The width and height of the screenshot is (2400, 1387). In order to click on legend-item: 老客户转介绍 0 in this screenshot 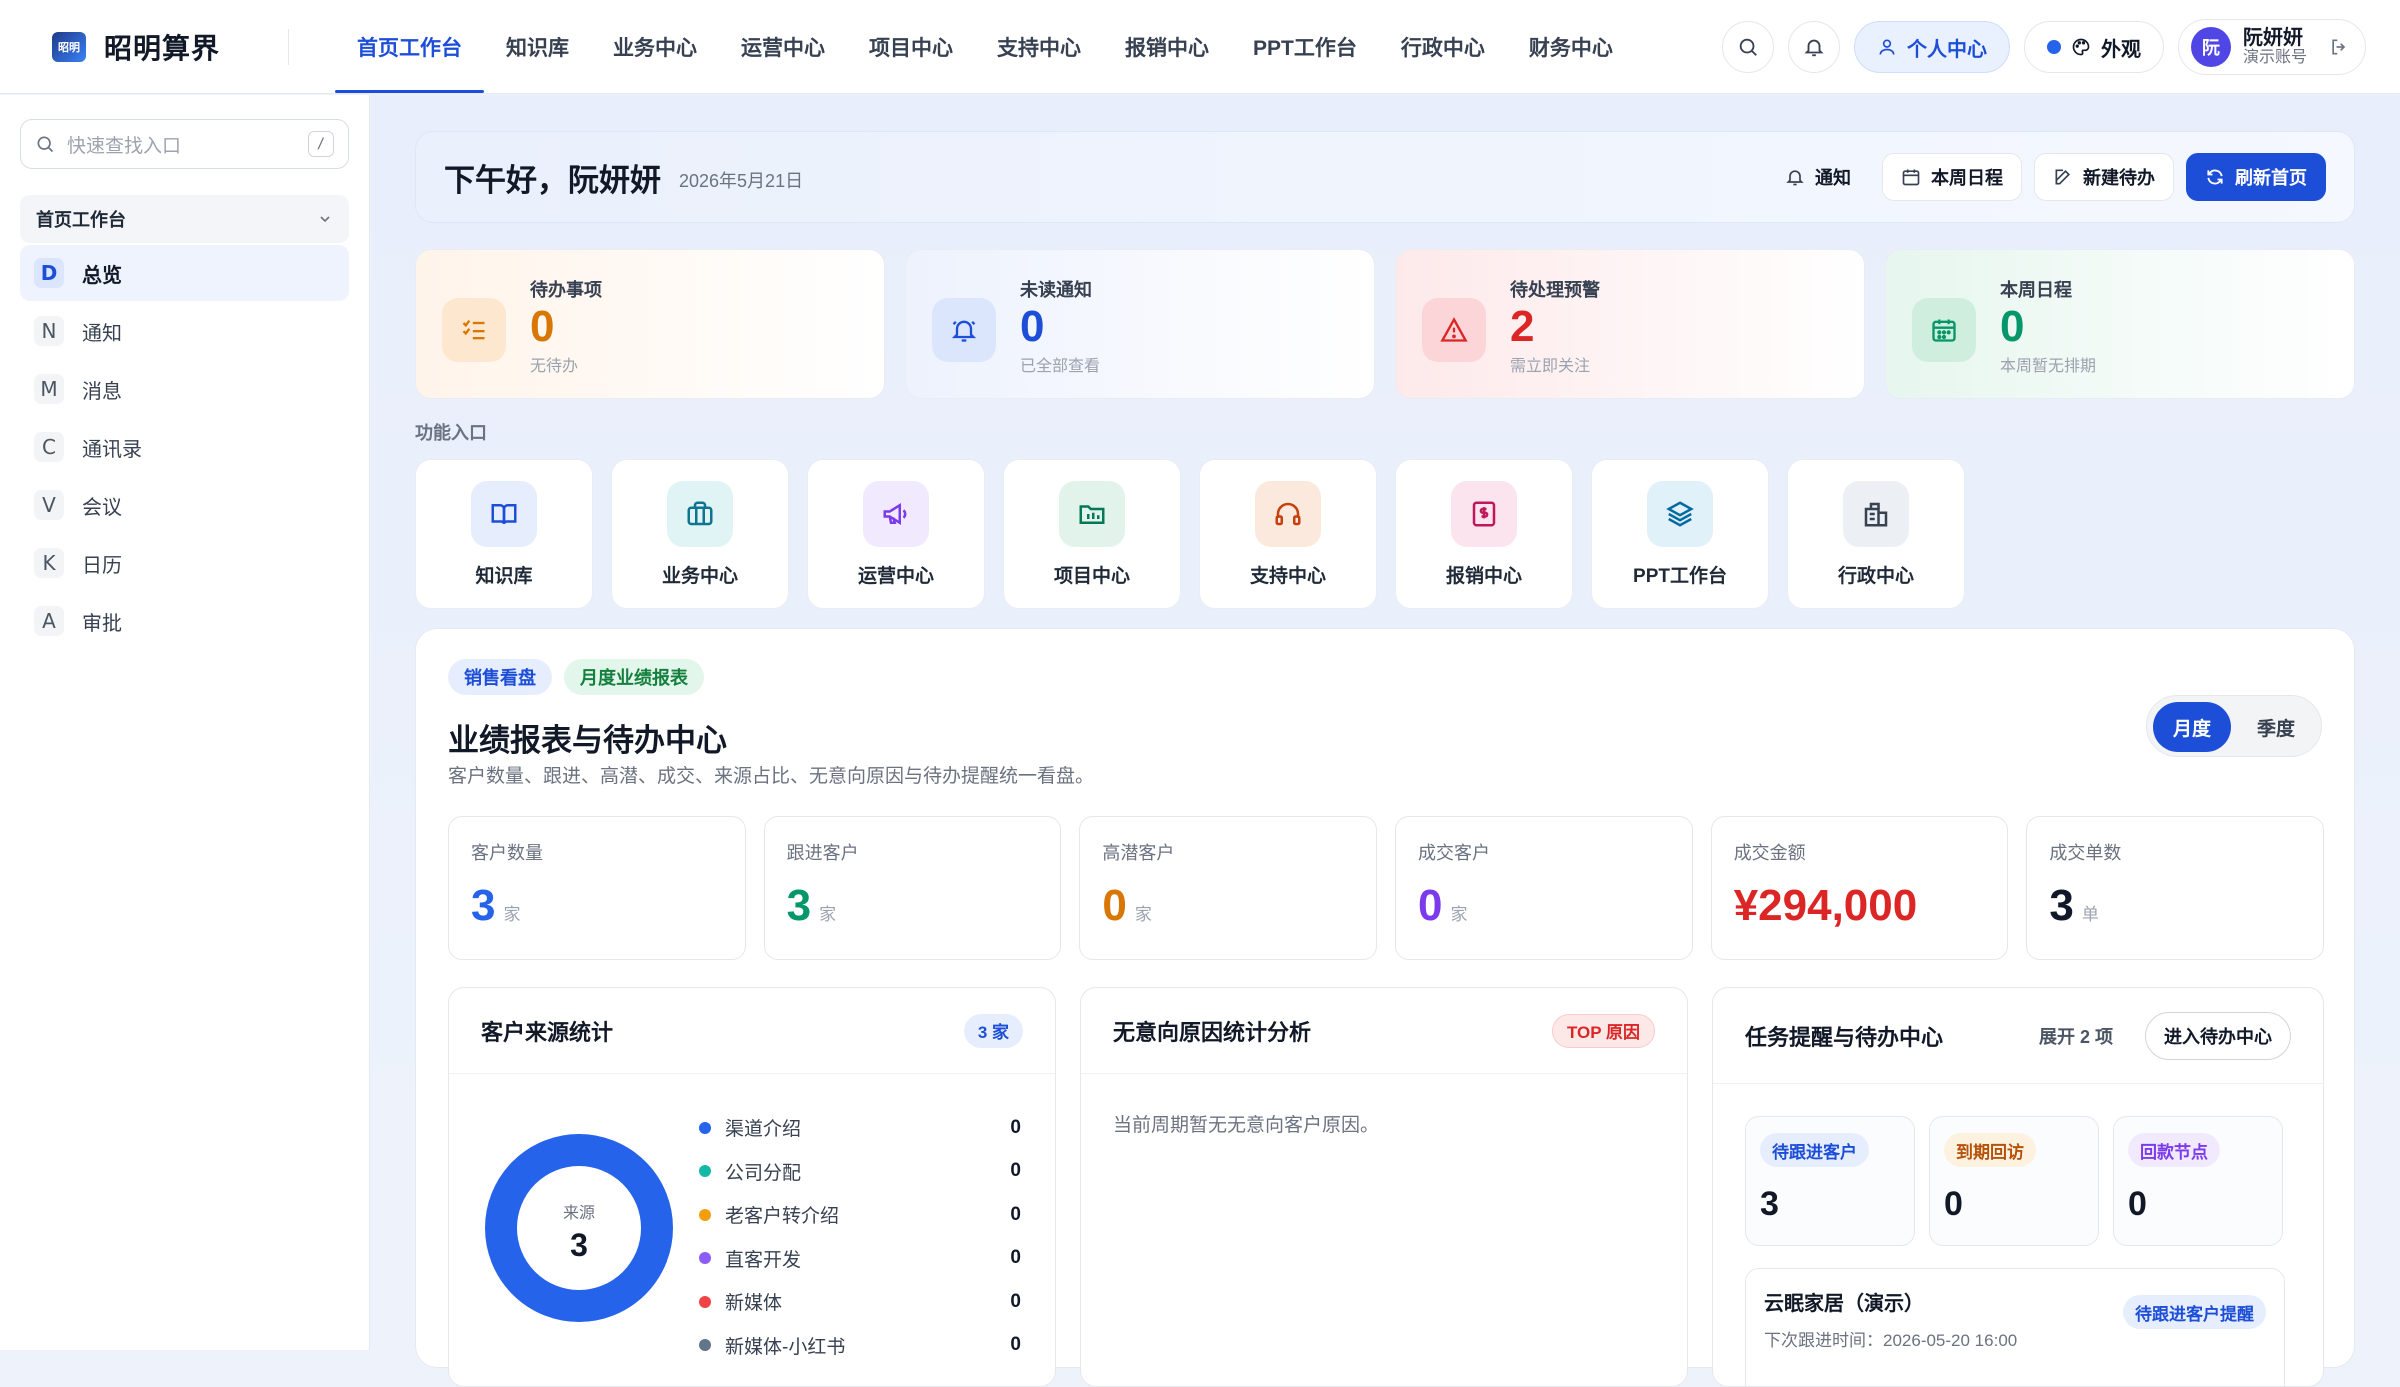, I will do `click(860, 1215)`.